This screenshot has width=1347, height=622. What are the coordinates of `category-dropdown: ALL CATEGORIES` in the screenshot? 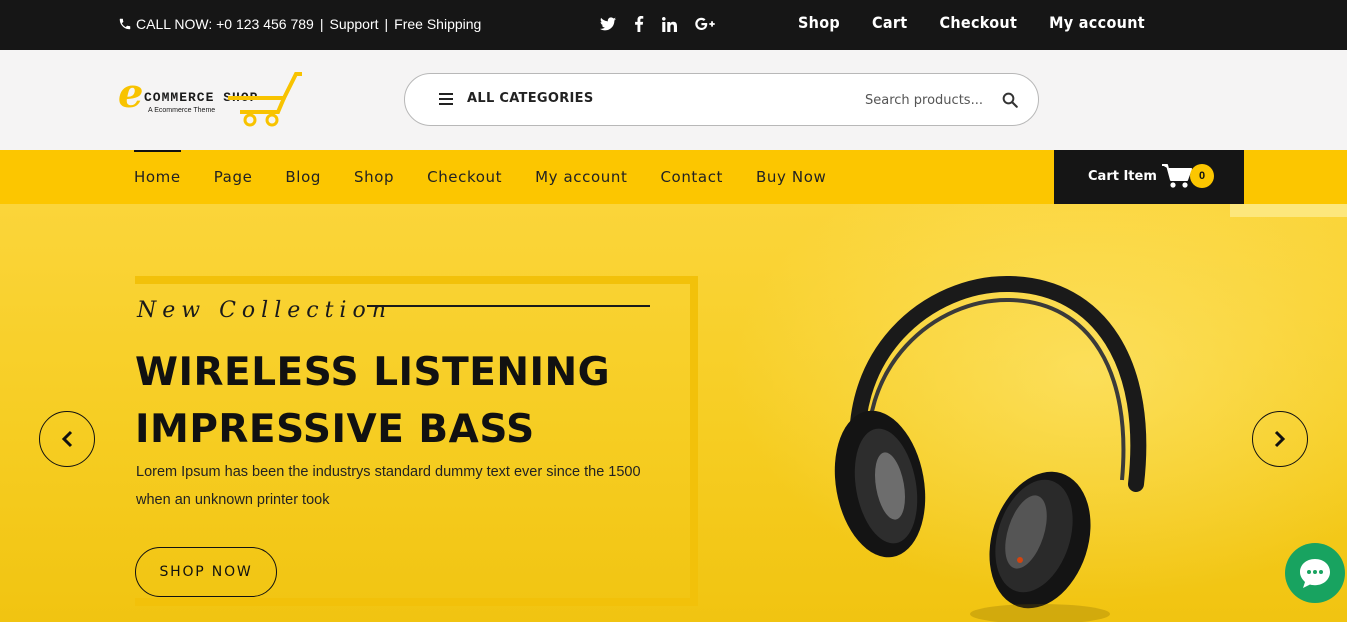 It's located at (516, 98).